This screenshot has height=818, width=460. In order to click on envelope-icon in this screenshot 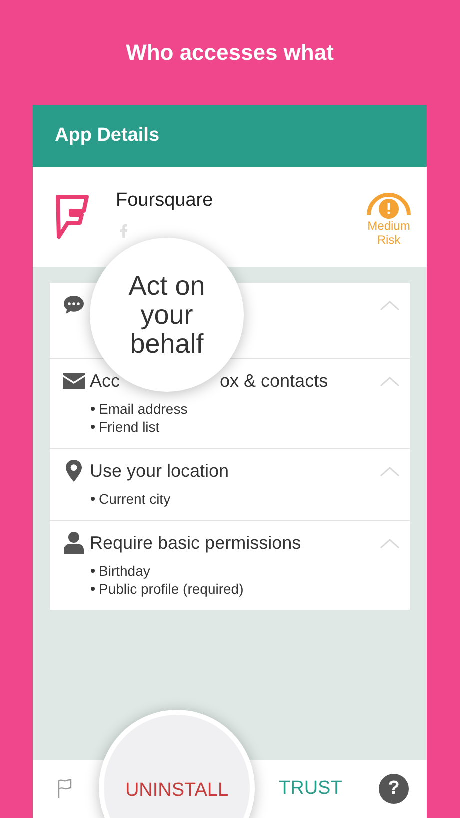, I will do `click(74, 381)`.